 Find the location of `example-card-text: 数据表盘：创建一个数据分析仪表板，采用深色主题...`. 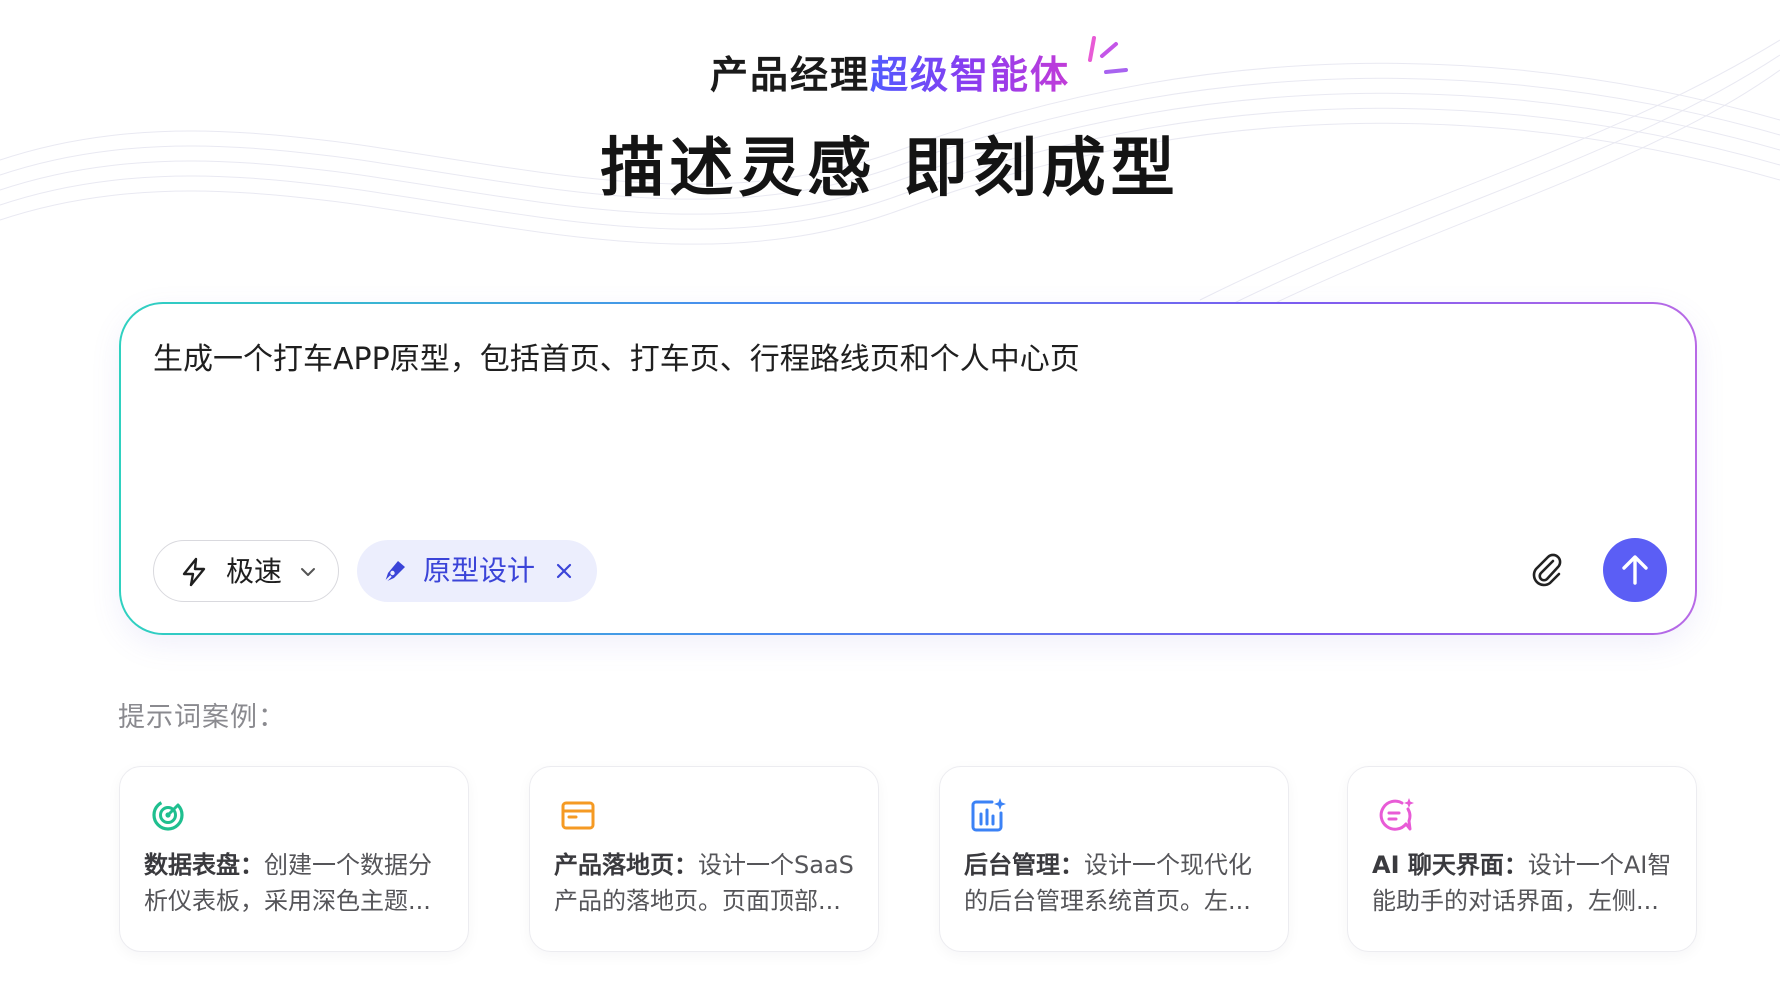

example-card-text: 数据表盘：创建一个数据分析仪表板，采用深色主题... is located at coordinates (297, 883).